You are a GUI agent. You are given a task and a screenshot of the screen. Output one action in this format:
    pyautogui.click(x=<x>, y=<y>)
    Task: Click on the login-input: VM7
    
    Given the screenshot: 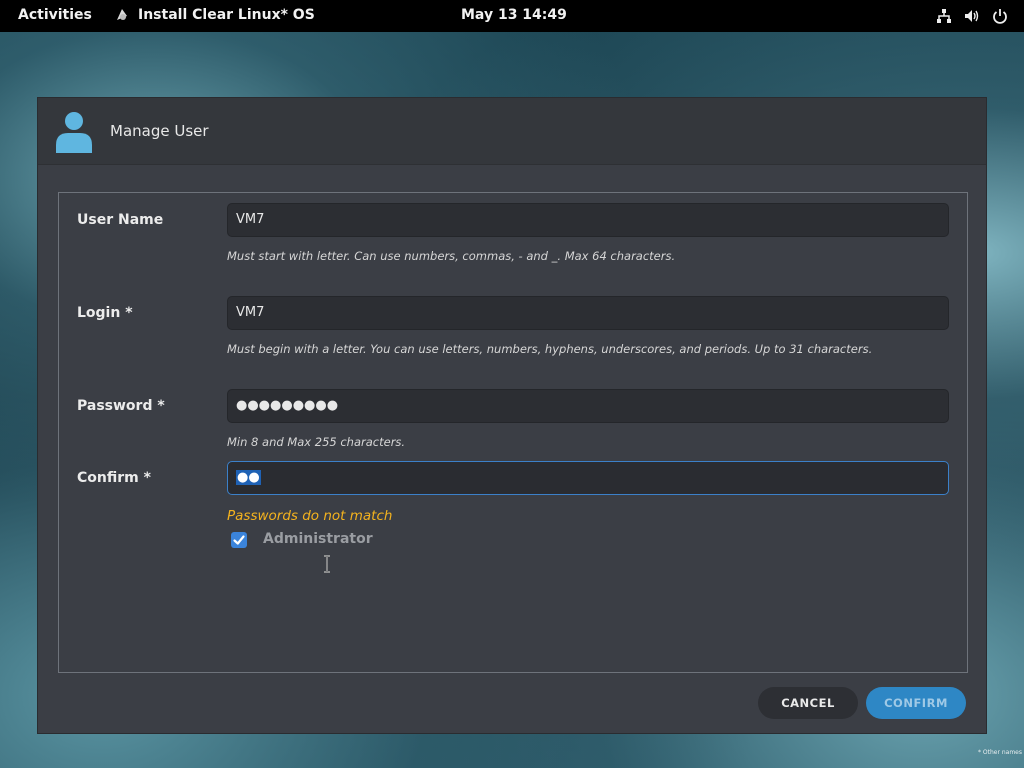 What is the action you would take?
    pyautogui.click(x=588, y=313)
    